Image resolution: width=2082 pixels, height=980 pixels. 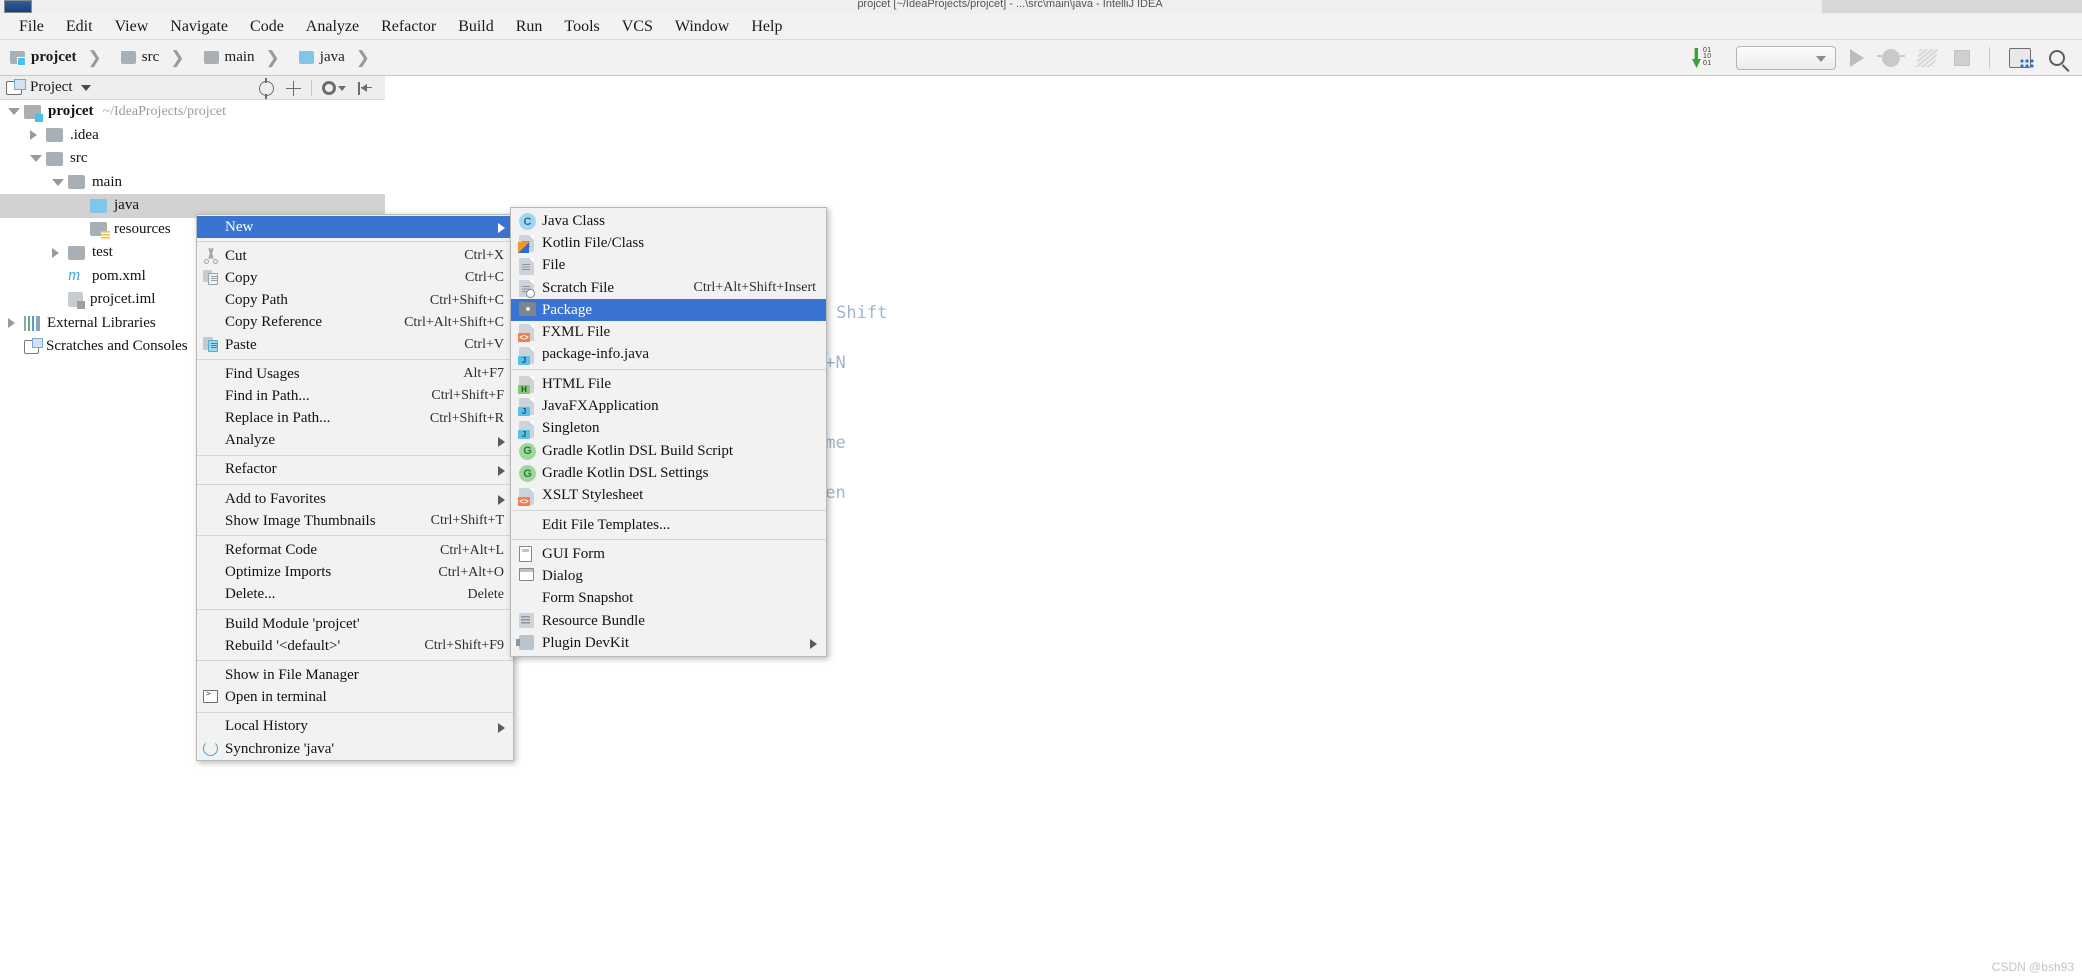 I want to click on context-menu-item-show-in-file-manager: Show in File Manager, so click(x=355, y=675).